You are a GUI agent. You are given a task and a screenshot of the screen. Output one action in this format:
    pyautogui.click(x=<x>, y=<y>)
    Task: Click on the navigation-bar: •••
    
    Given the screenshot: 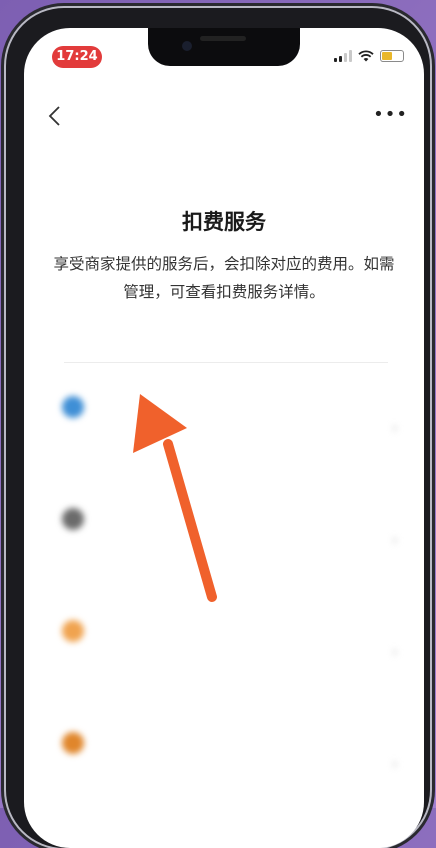 What is the action you would take?
    pyautogui.click(x=224, y=118)
    